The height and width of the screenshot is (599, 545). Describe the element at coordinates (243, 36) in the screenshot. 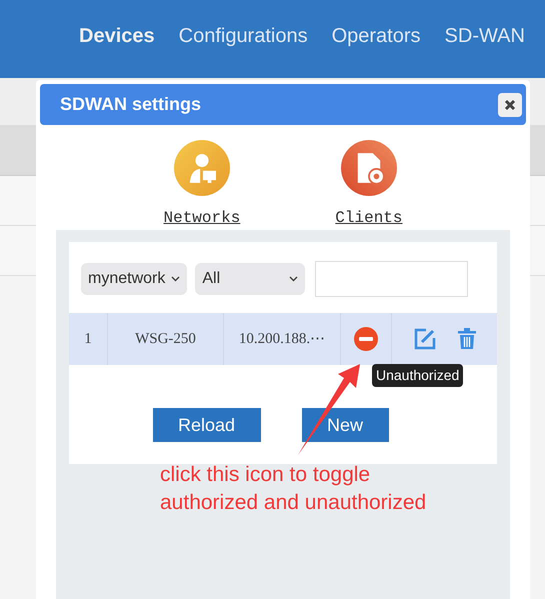

I see `nav-link: Configurations` at that location.